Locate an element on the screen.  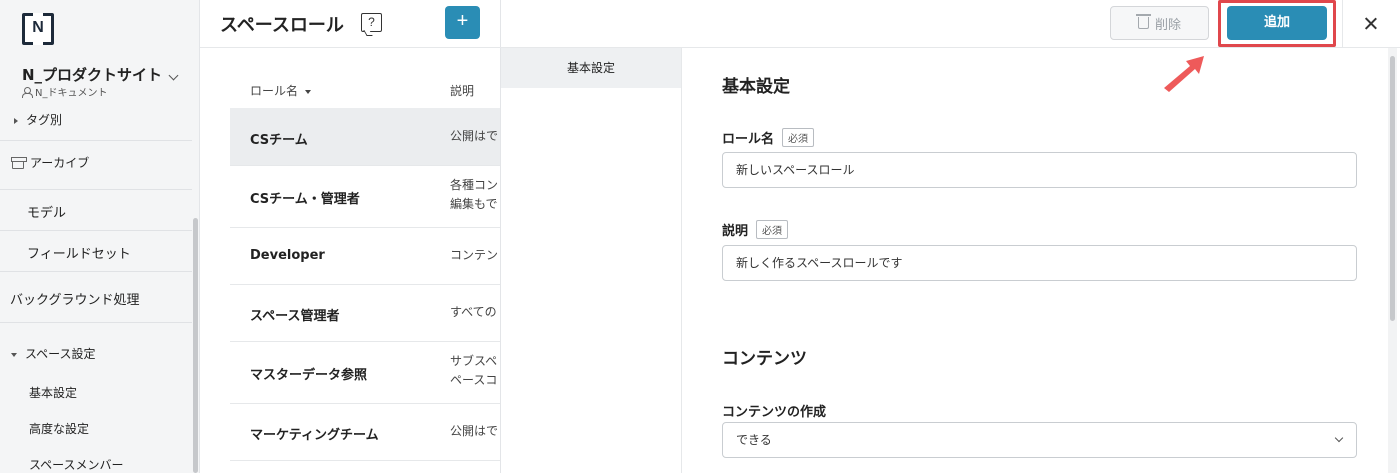
user-icon is located at coordinates (27, 92).